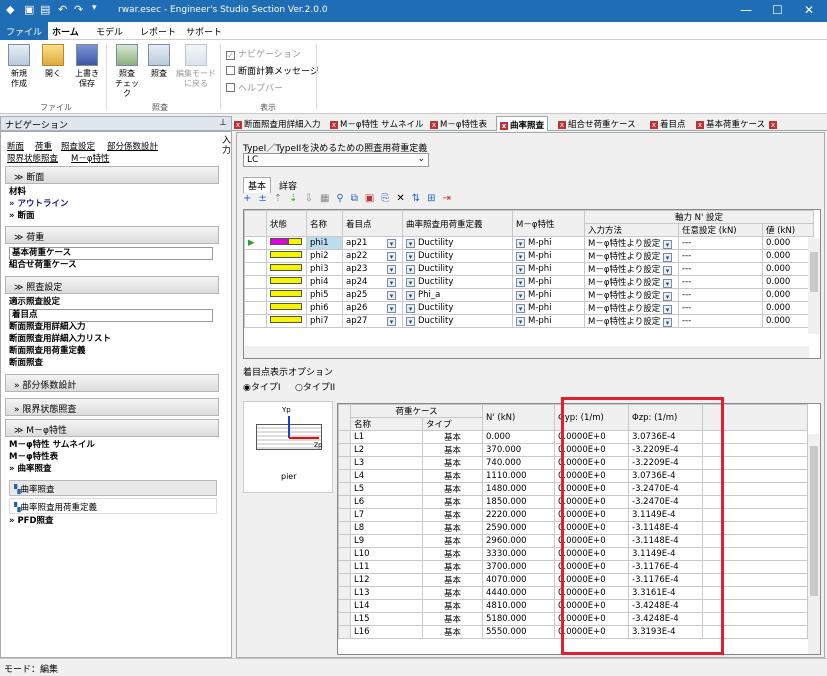  Describe the element at coordinates (43, 146) in the screenshot. I see `nav-link-load: 荷重` at that location.